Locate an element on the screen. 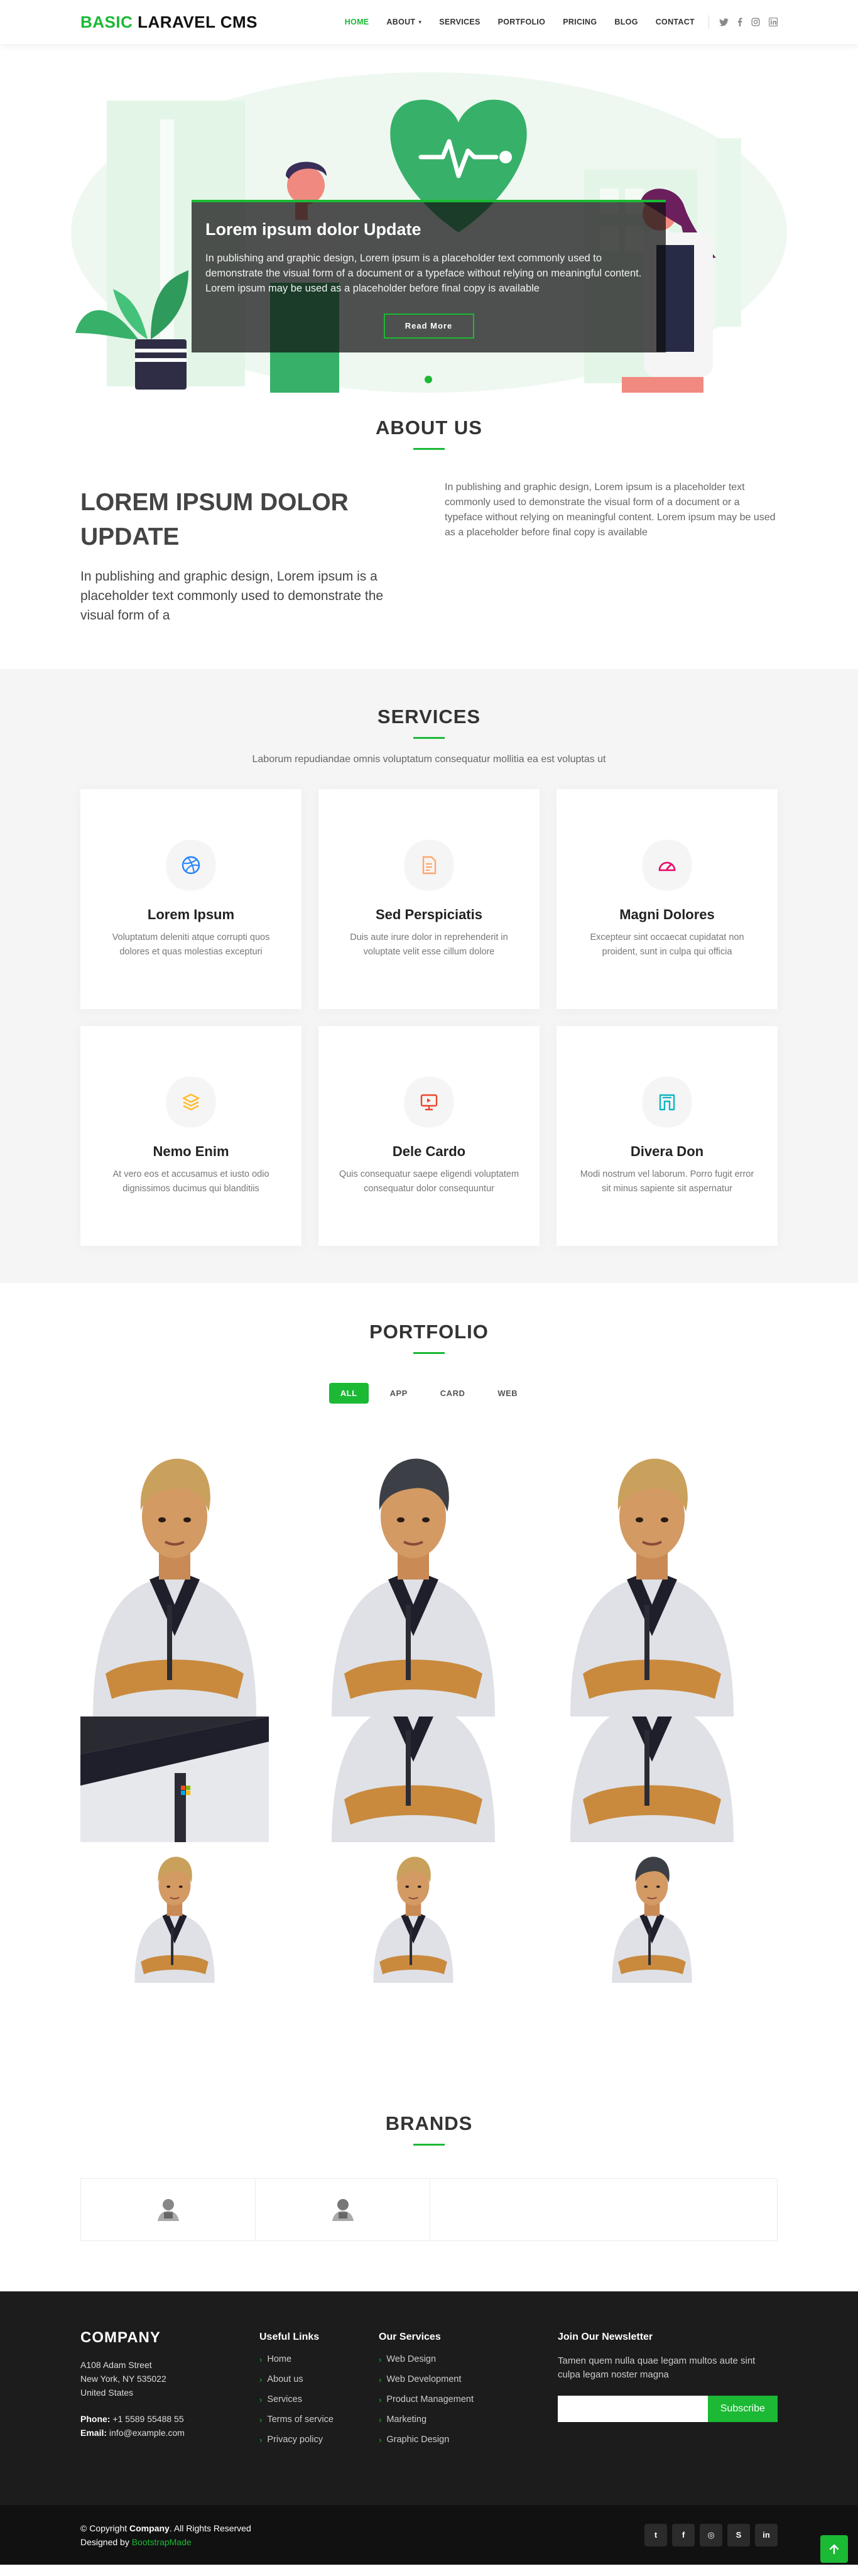 This screenshot has width=858, height=2576. footer-service-link: › Web Development is located at coordinates (468, 2379).